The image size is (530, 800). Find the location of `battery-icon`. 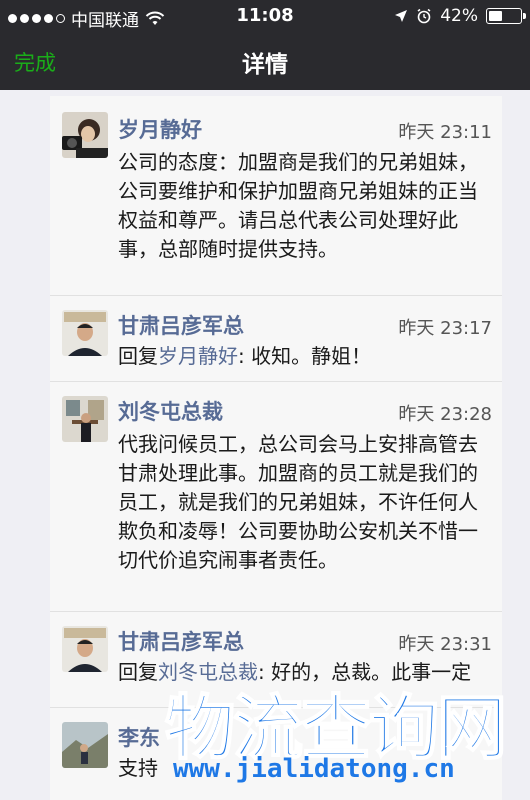

battery-icon is located at coordinates (506, 16).